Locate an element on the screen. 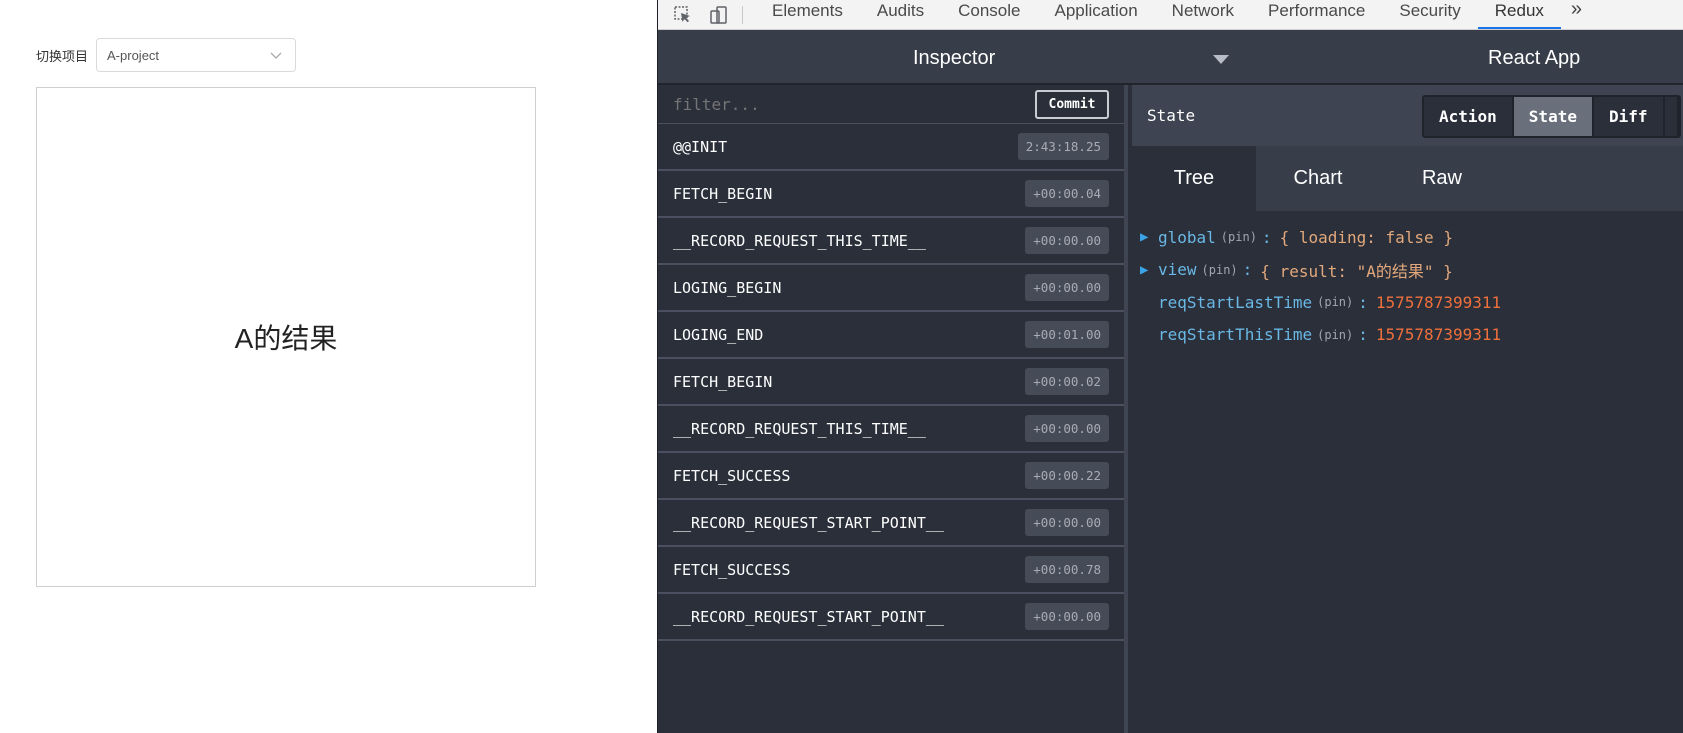  state-title: State is located at coordinates (1171, 115).